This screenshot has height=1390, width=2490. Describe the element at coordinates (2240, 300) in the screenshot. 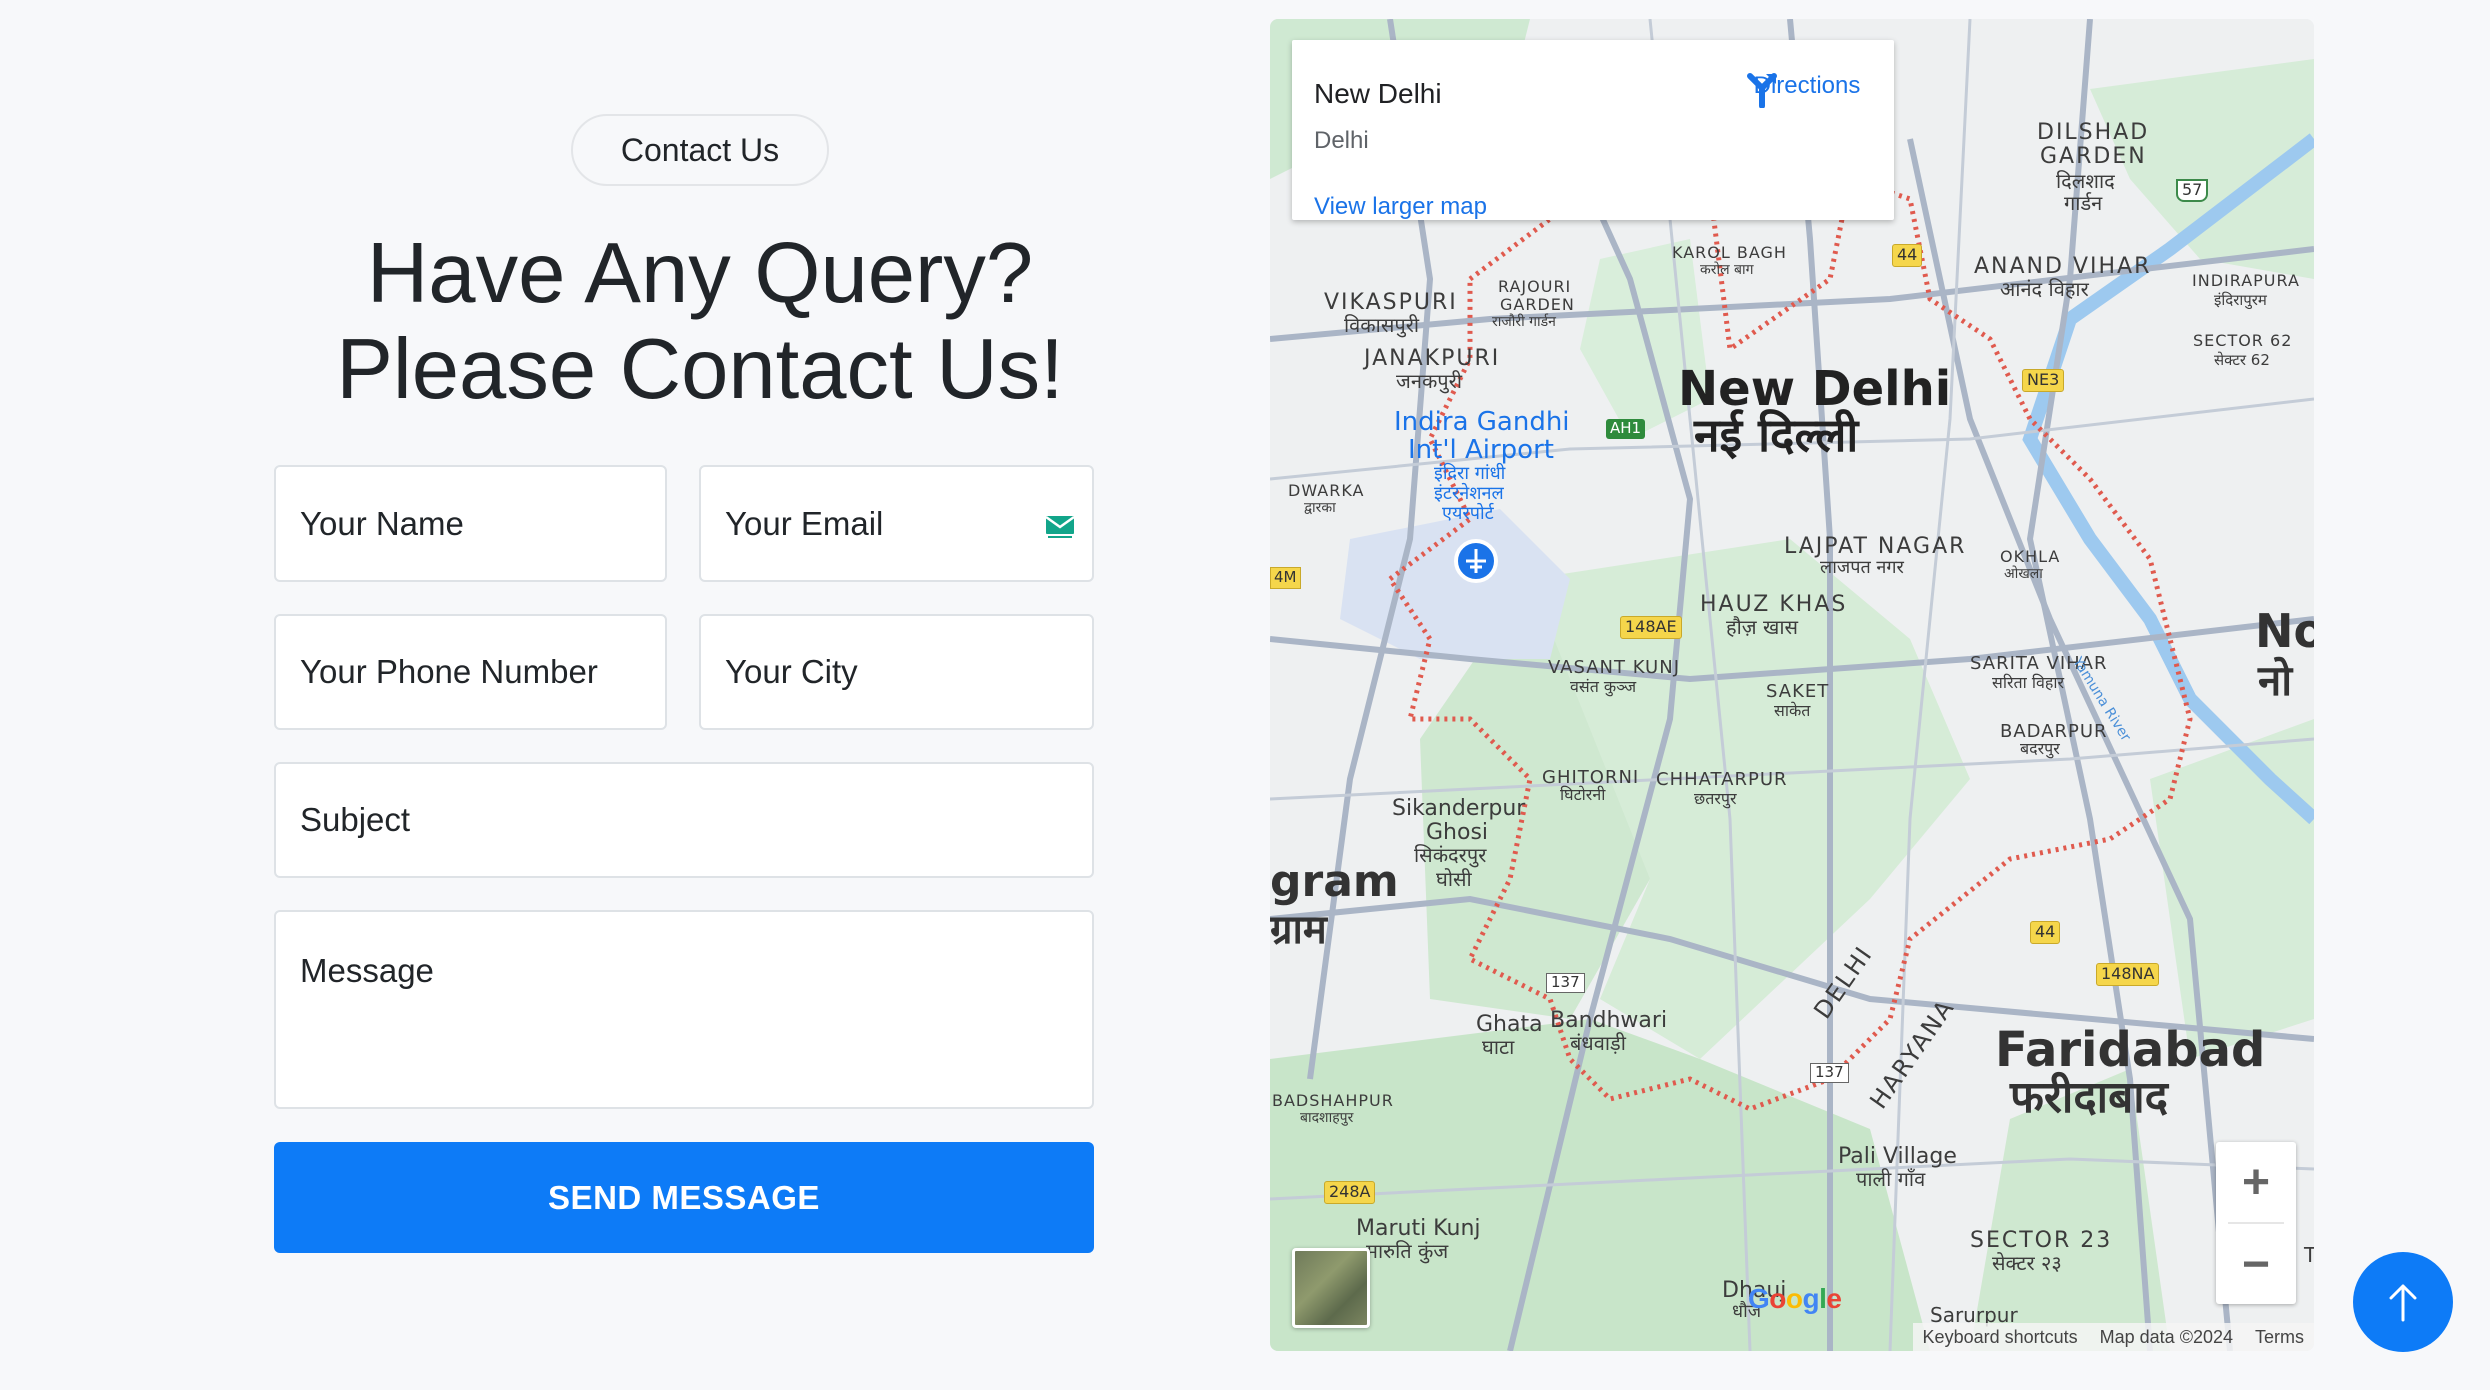

I see `label-indirapura-hindi: इंदिरापुरम` at that location.